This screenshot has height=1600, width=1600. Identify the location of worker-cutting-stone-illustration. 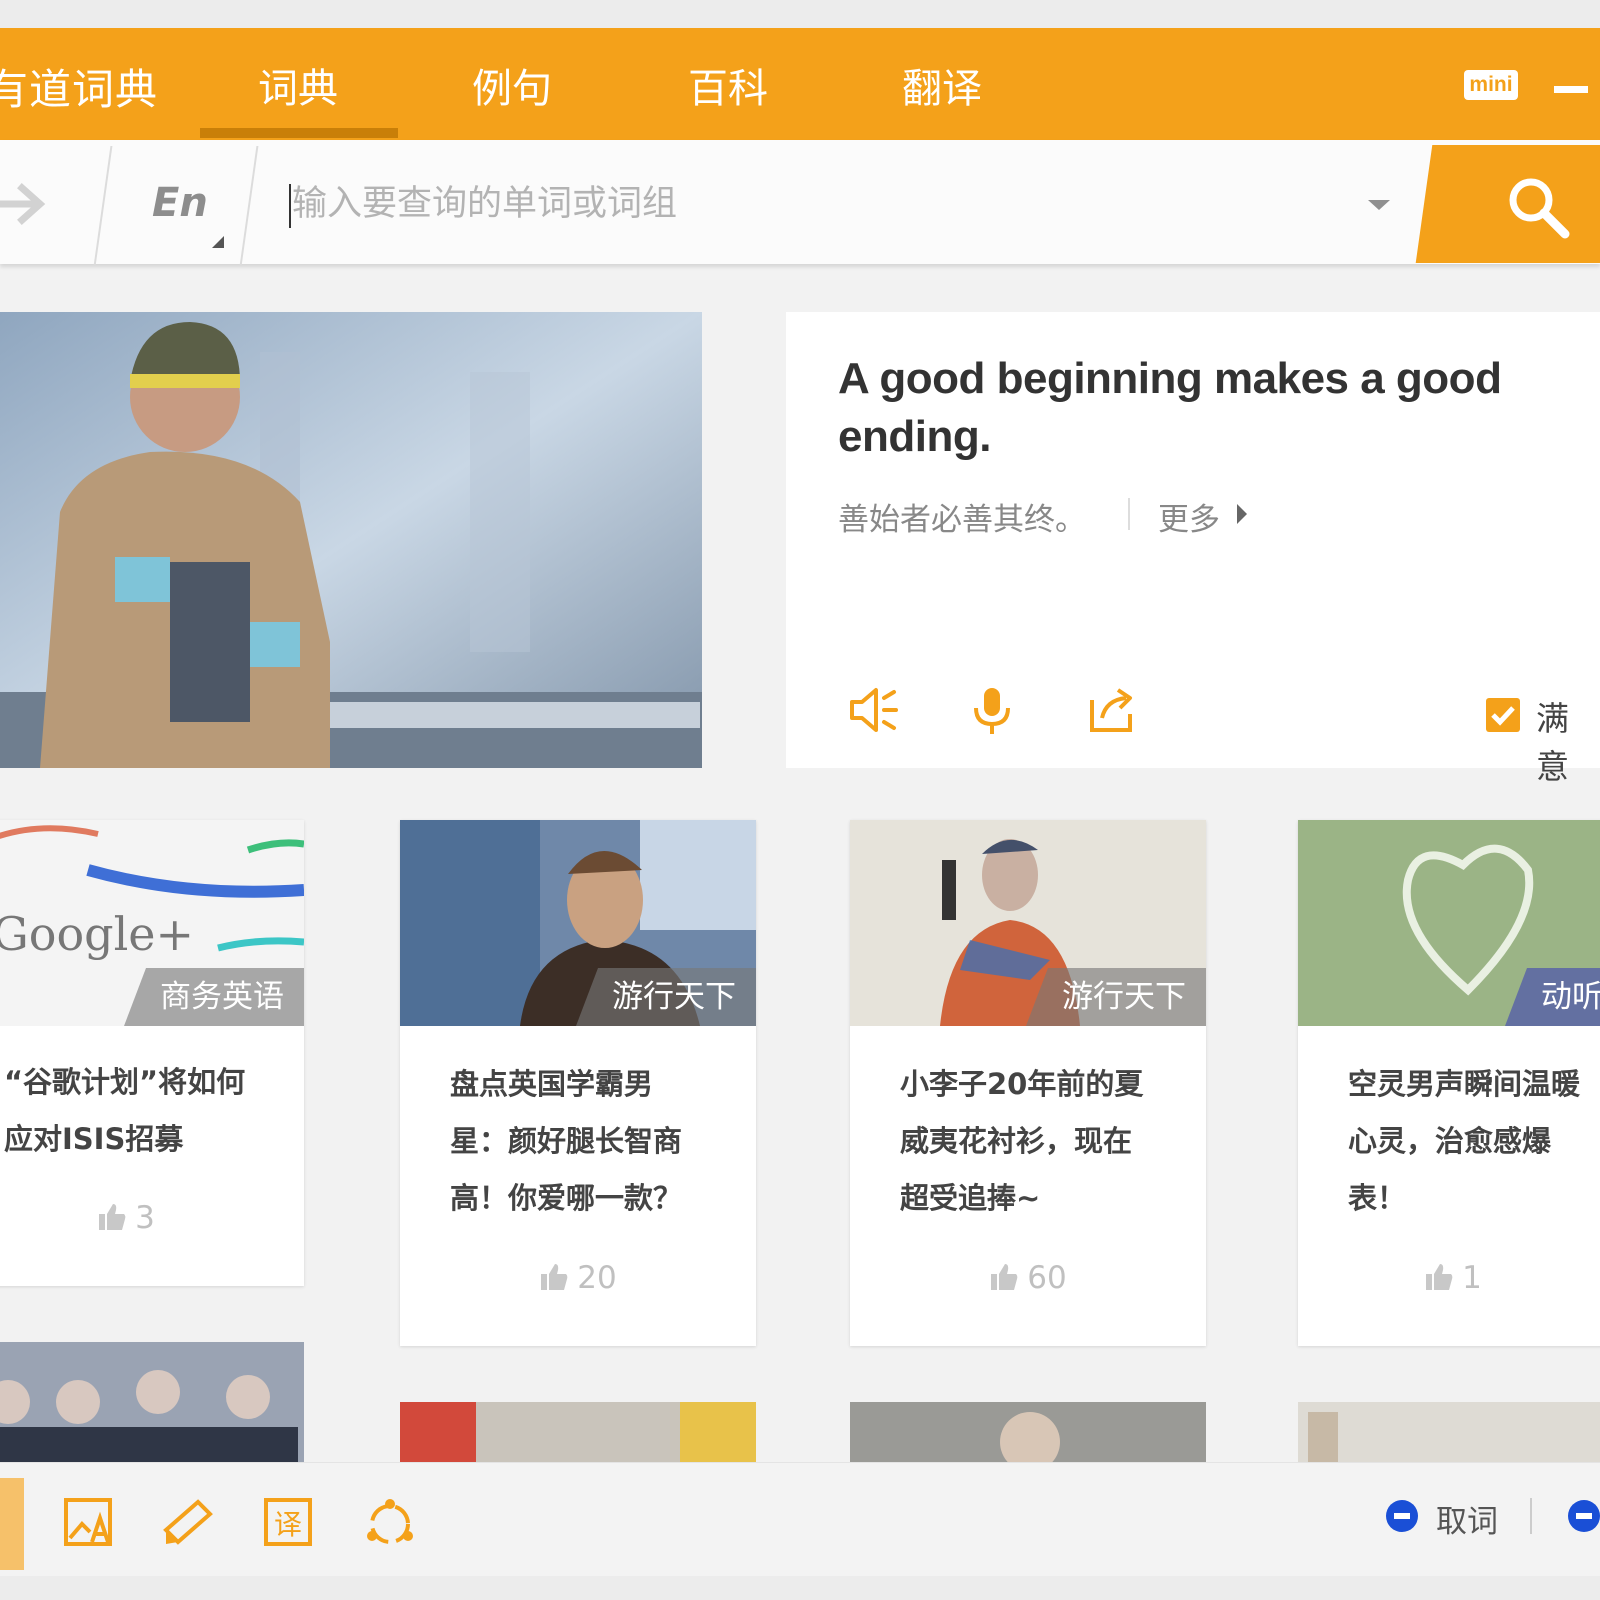
(351, 540).